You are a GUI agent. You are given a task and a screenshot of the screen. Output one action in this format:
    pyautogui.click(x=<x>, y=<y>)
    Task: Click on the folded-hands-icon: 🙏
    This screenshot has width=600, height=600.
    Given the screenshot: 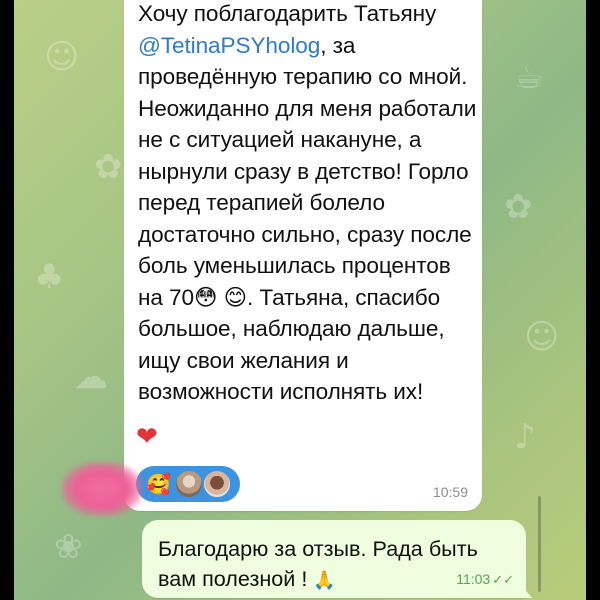 What is the action you would take?
    pyautogui.click(x=324, y=580)
    